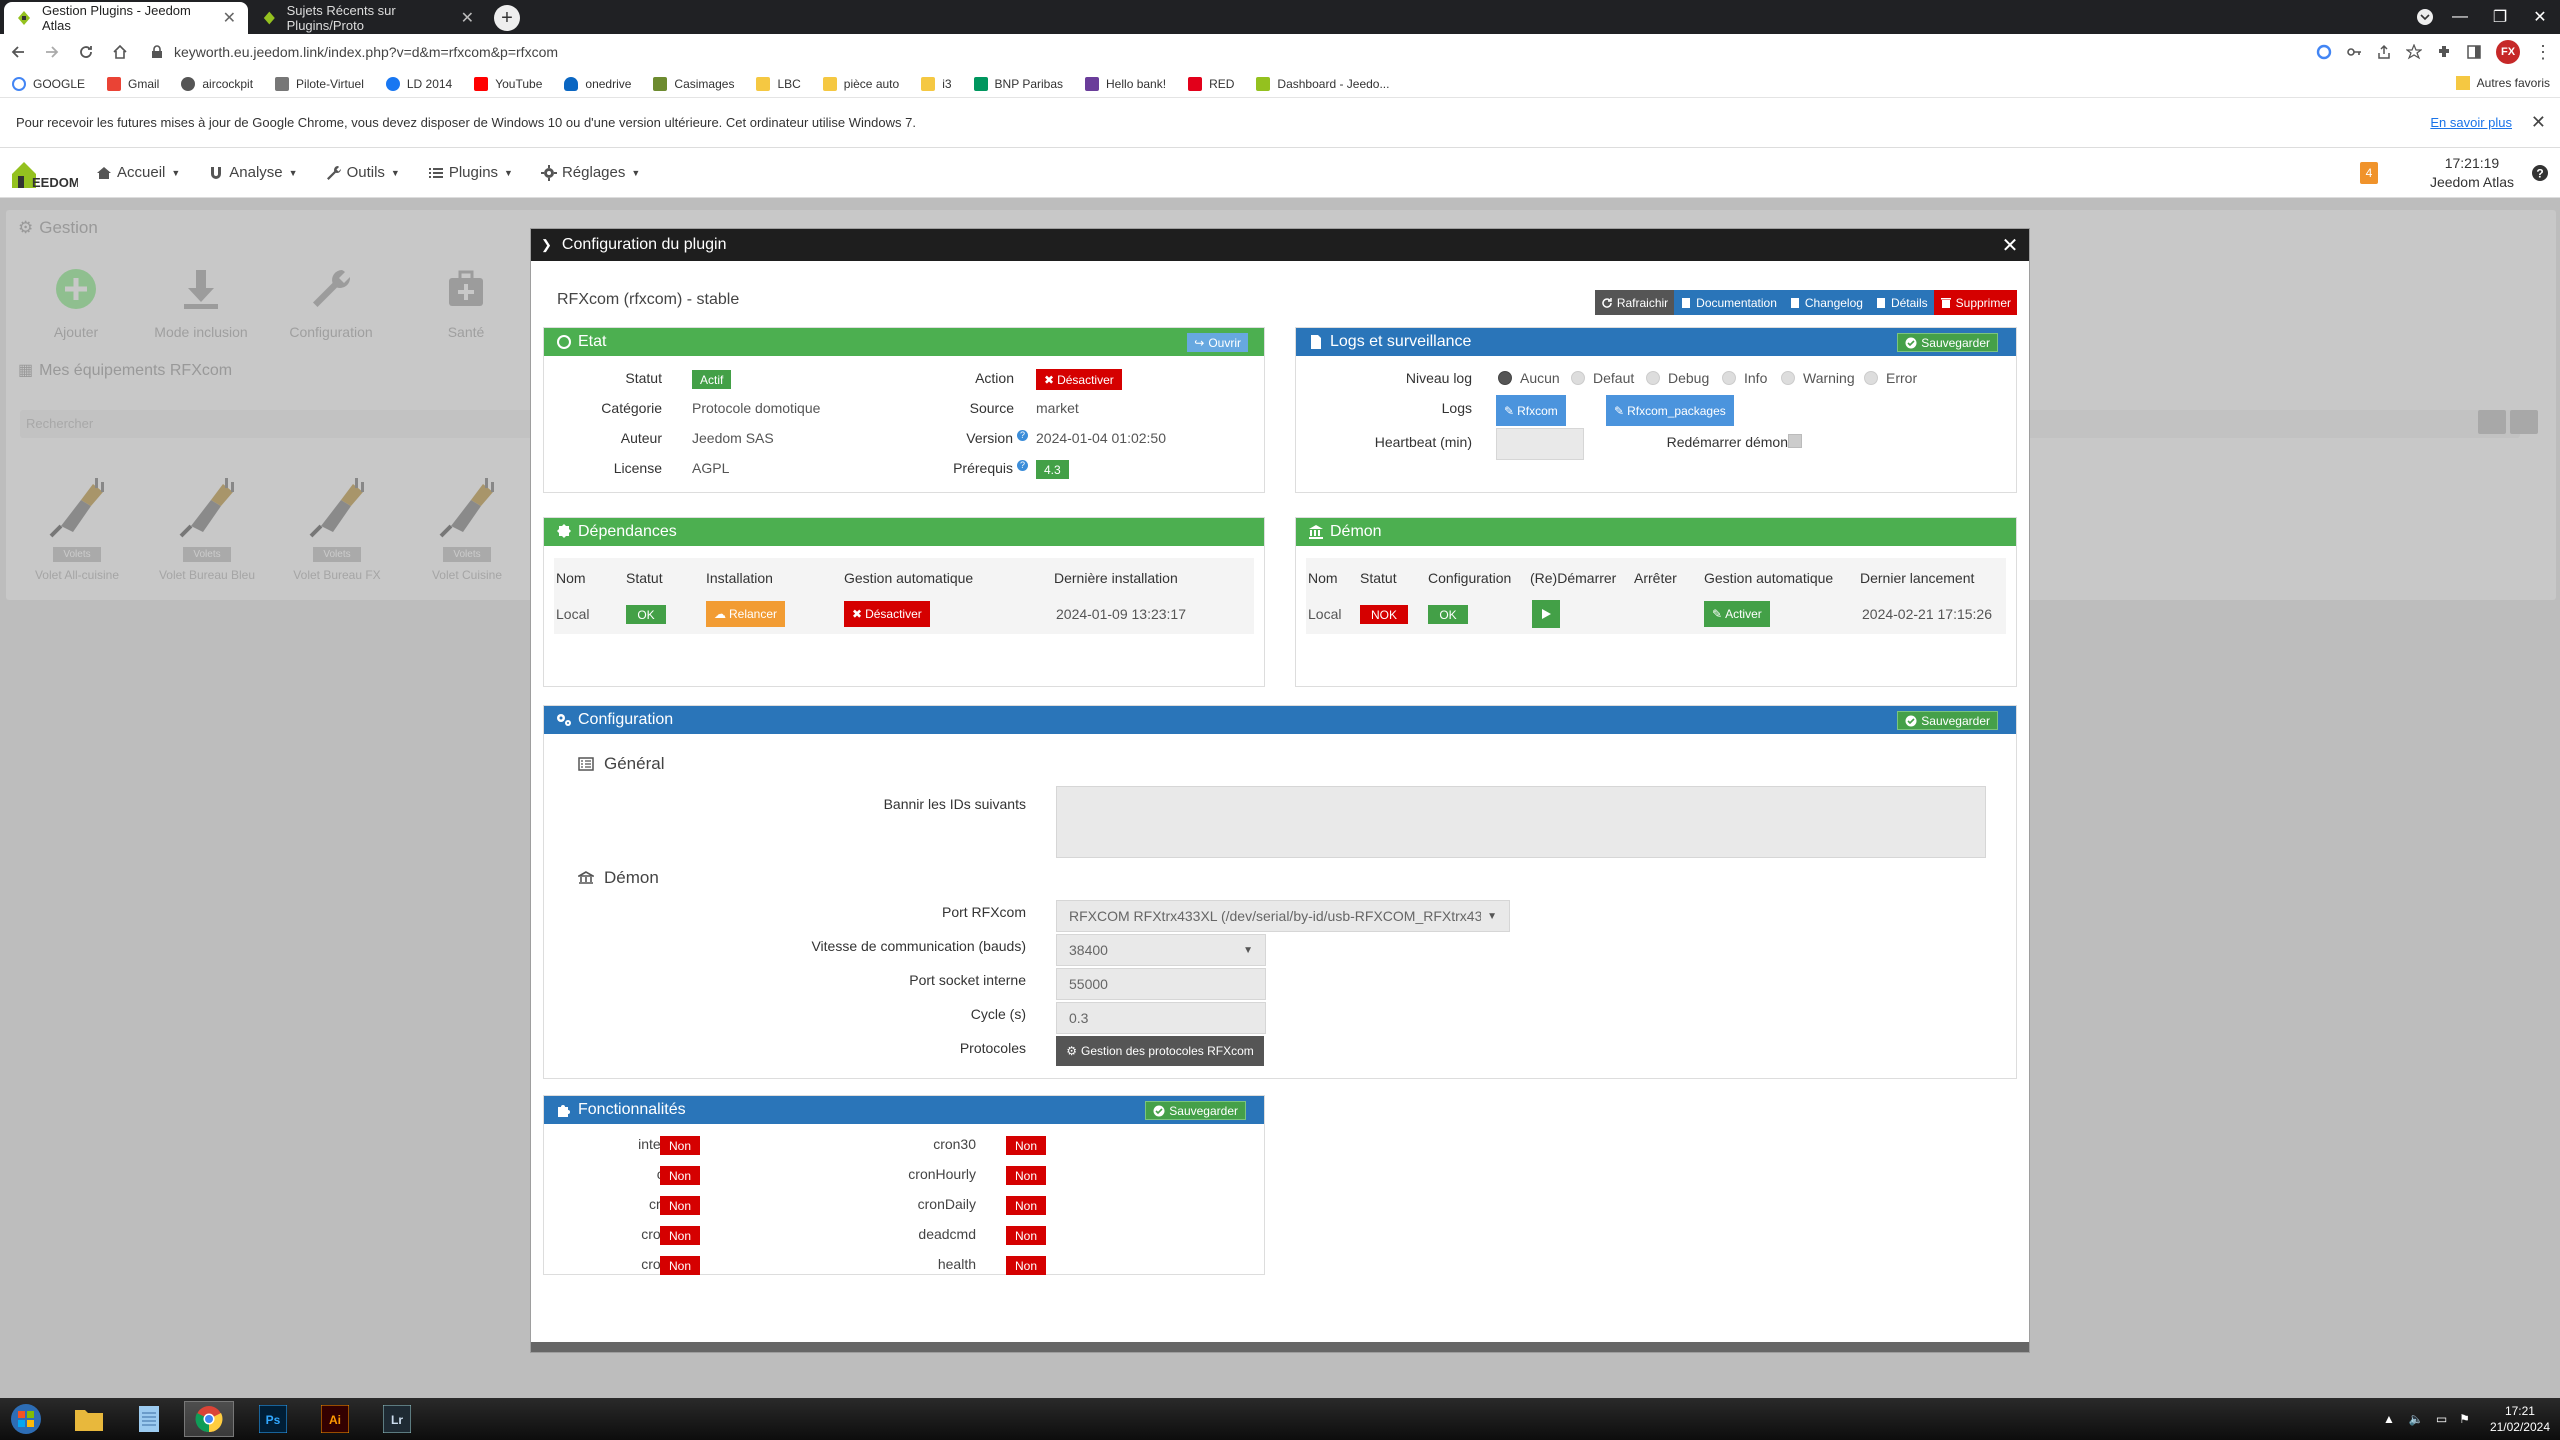 The image size is (2560, 1440). I want to click on dep-desactiver-button: ✖ Désactiver, so click(887, 614).